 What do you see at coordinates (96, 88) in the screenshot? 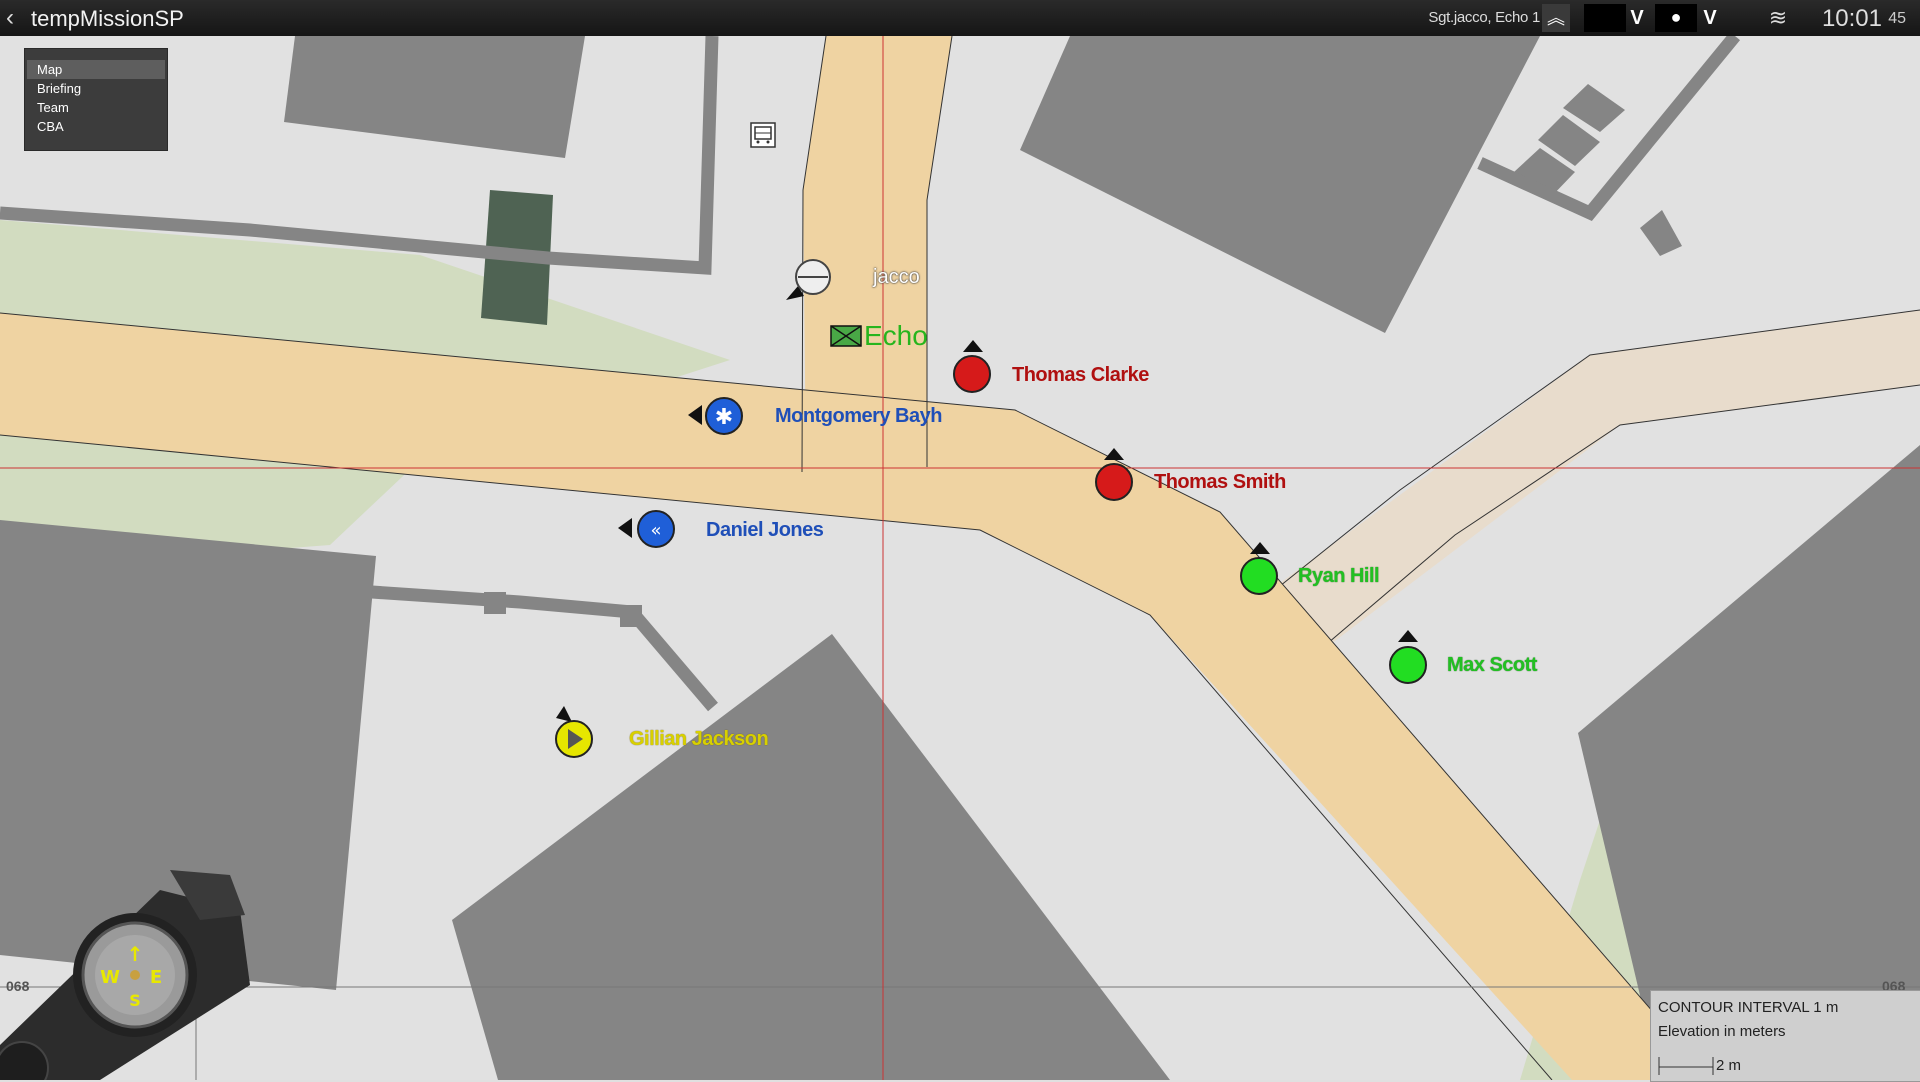
I see `menu-item-briefing: Briefing` at bounding box center [96, 88].